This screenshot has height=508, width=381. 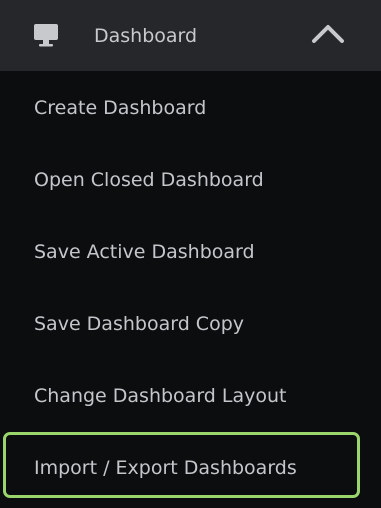 I want to click on menu-item-save-dashboard-copy: Save Dashboard Copy, so click(x=190, y=324).